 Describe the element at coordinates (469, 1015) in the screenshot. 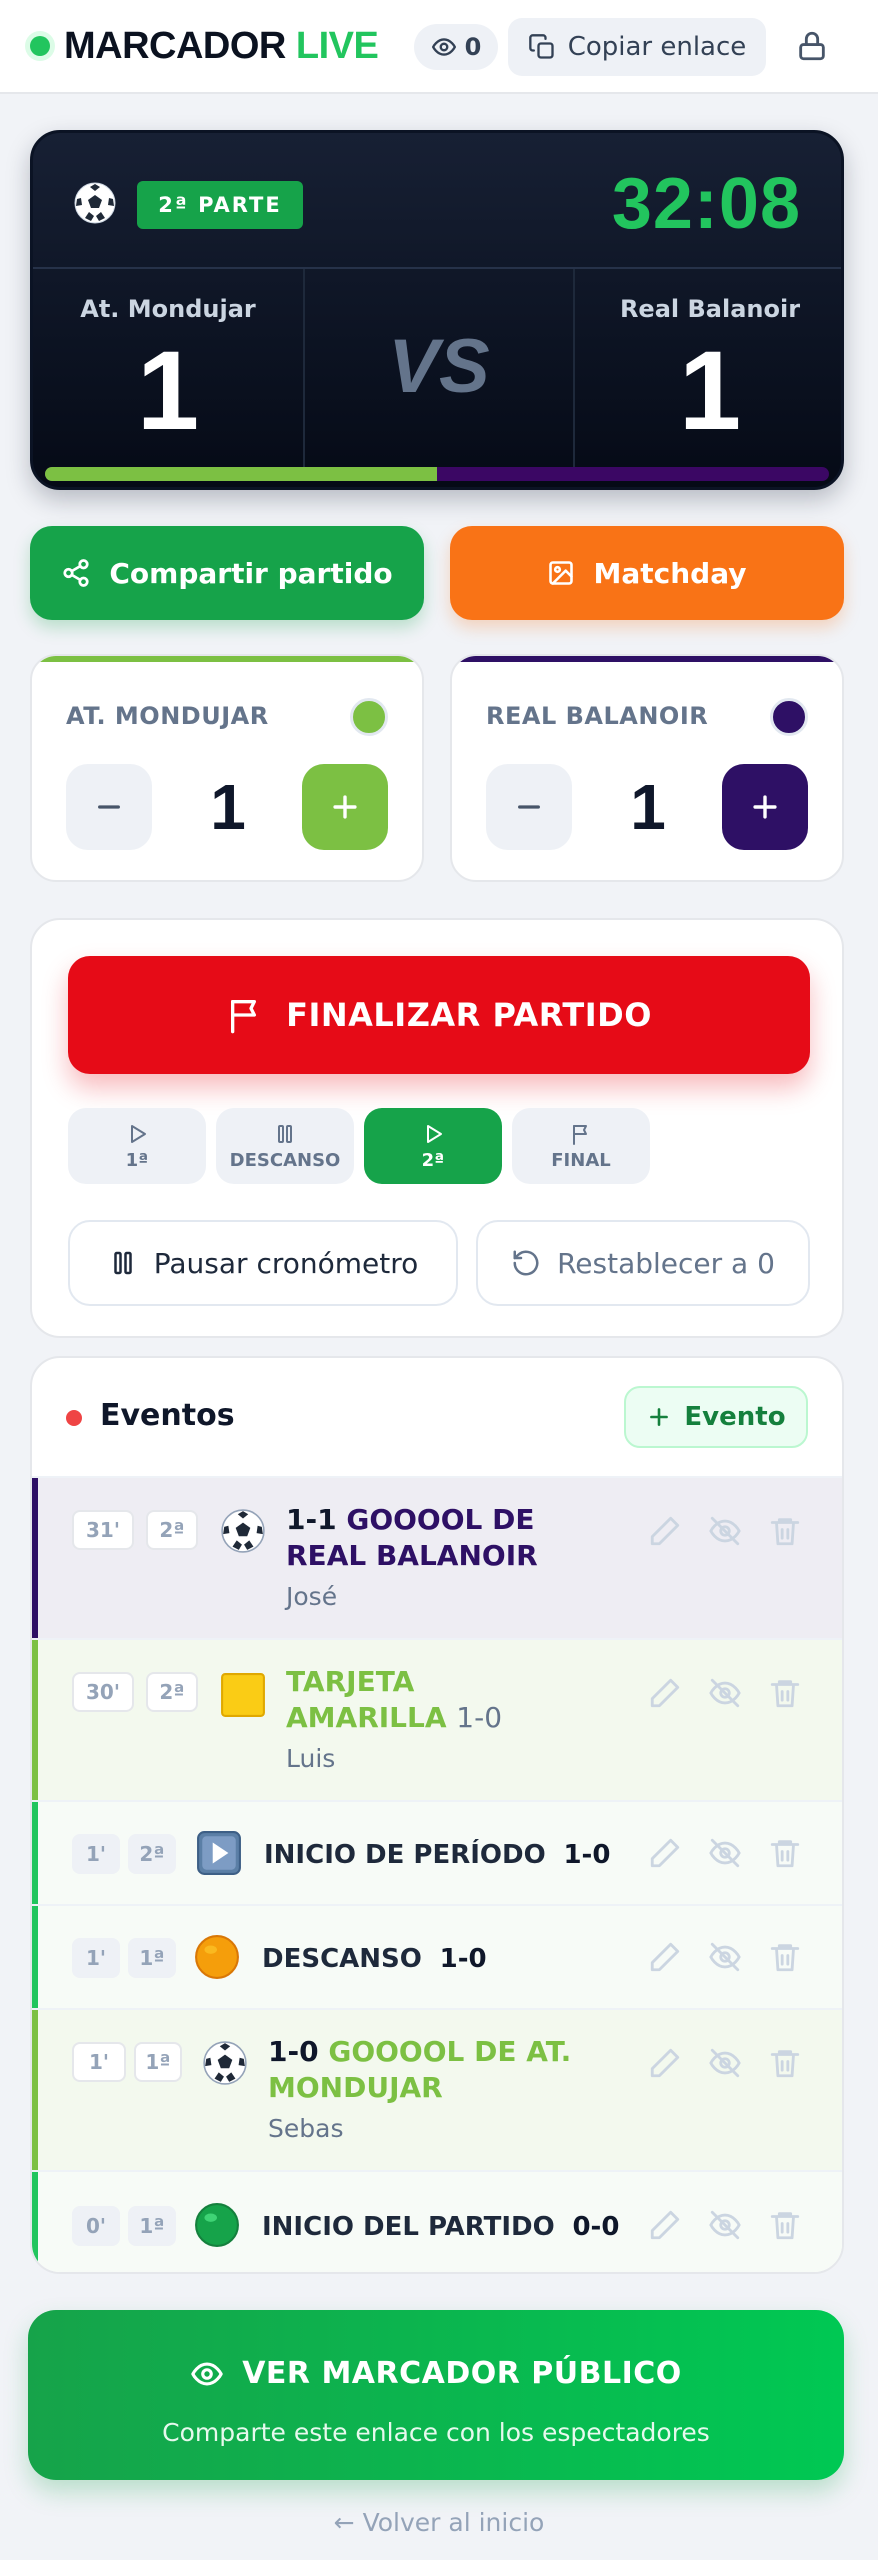

I see `end-match-label: FINALIZAR PARTIDO` at that location.